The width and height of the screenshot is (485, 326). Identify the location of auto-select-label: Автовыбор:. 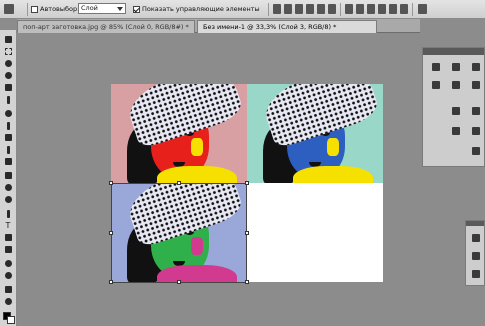
(60, 9).